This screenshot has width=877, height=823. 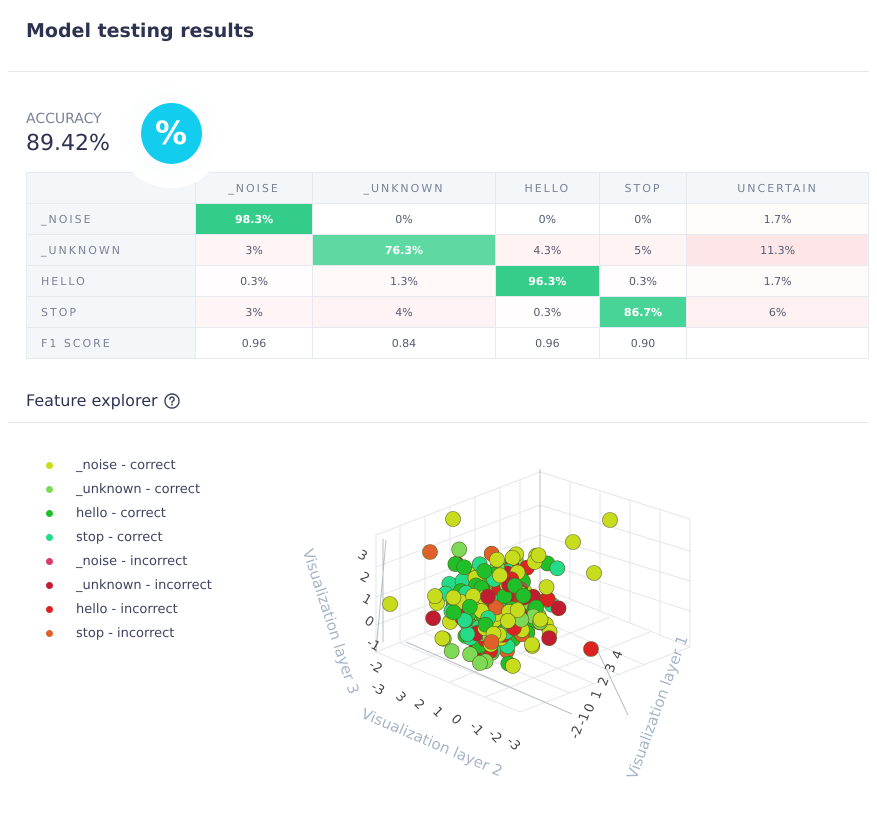 I want to click on table-cell: 6%, so click(x=777, y=312).